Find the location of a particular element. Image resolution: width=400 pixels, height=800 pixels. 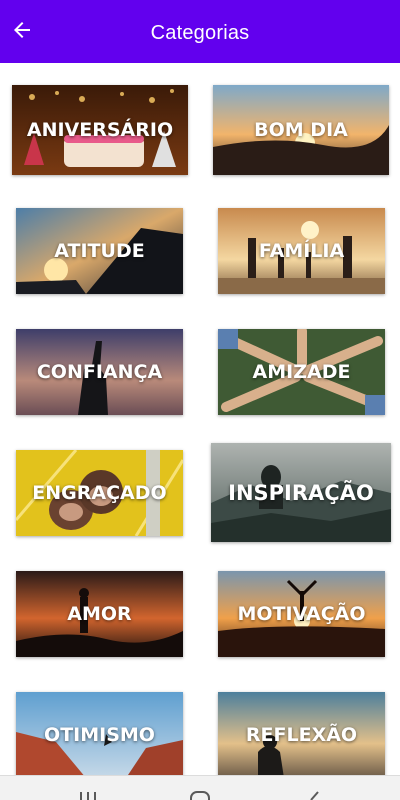

category-label: INSPIRAÇÃO is located at coordinates (301, 492).